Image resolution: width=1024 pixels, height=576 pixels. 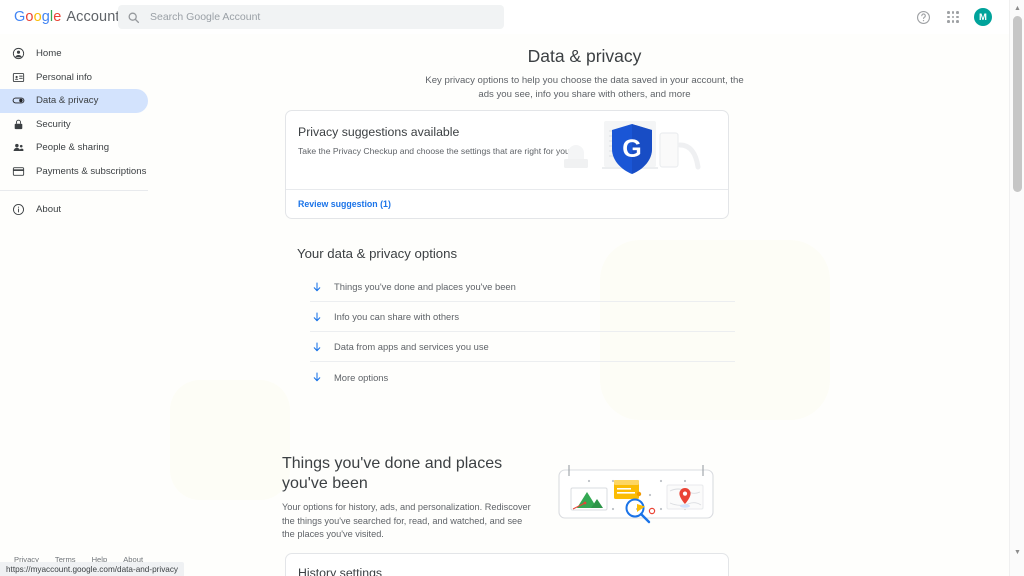 I want to click on info-circle-icon, so click(x=18, y=209).